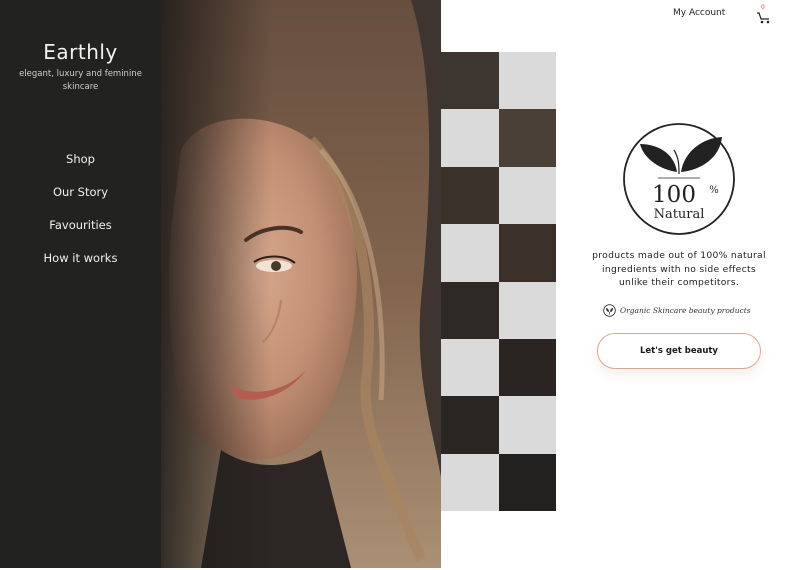  Describe the element at coordinates (80, 167) in the screenshot. I see `nav-item-shop: Shop` at that location.